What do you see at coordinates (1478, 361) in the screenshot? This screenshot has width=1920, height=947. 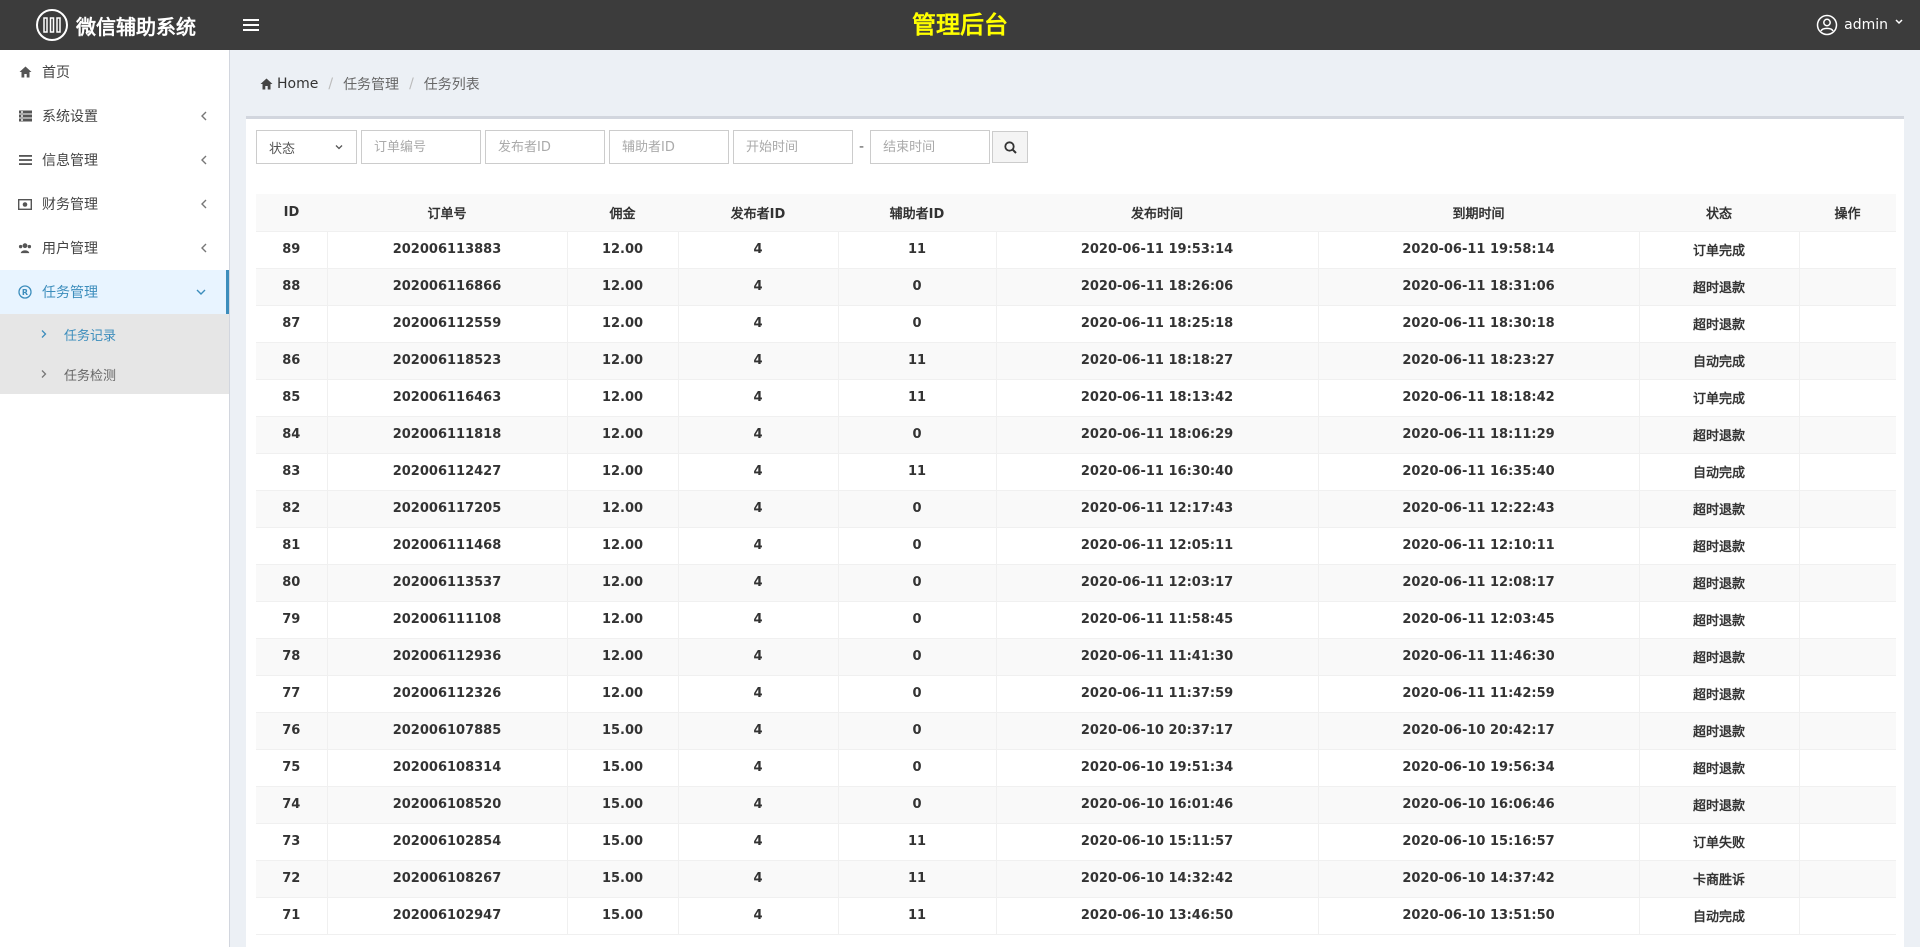 I see `table-cell-expire-time: 2020-06-11 18:23:27` at bounding box center [1478, 361].